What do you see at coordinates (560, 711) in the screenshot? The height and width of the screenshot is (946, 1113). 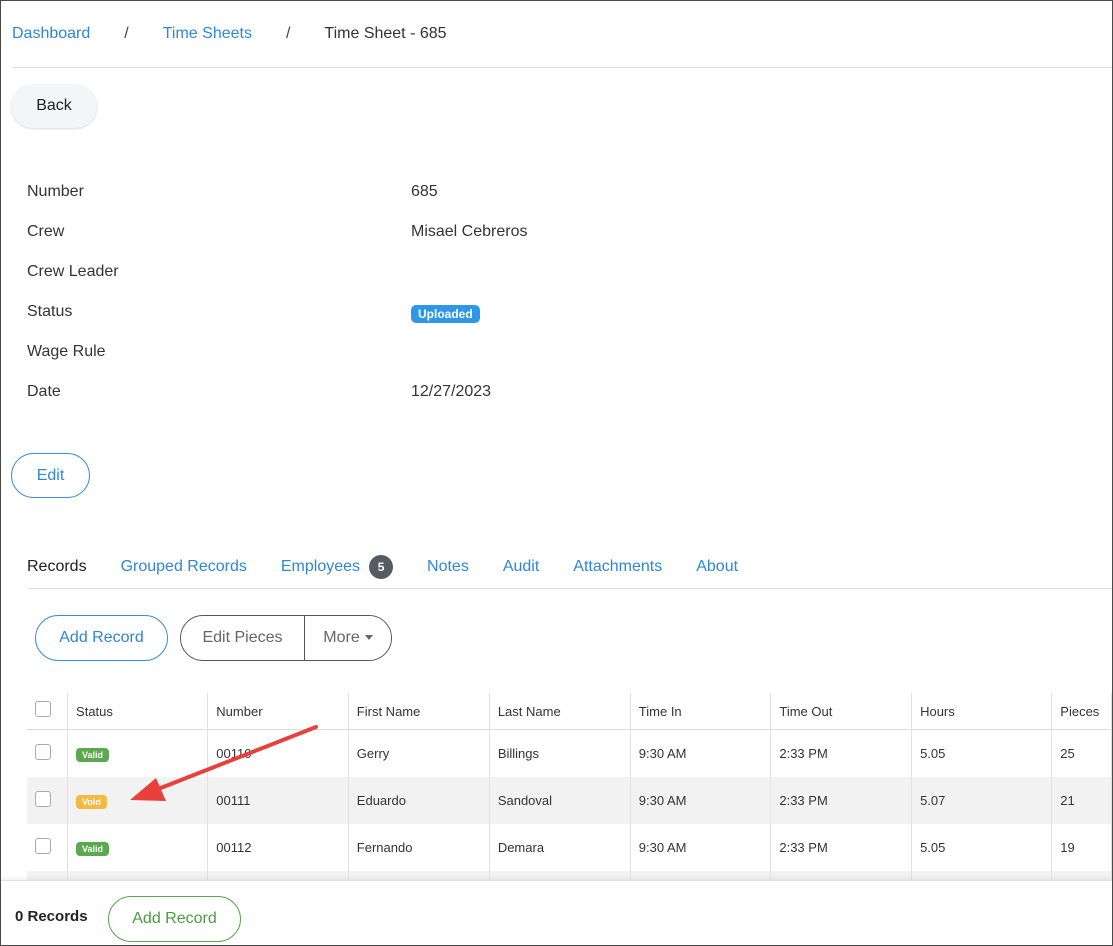 I see `column-header-last-name: Last Name` at bounding box center [560, 711].